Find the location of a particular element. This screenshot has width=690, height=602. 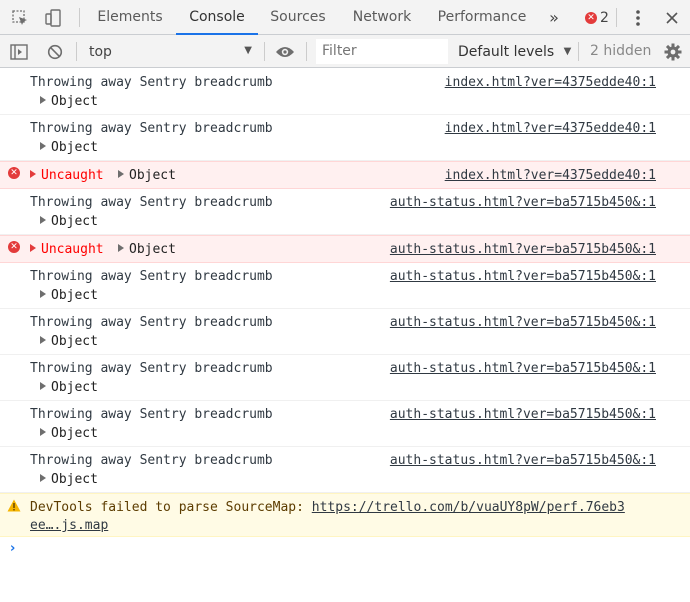

tab-sources: Sources is located at coordinates (298, 17).